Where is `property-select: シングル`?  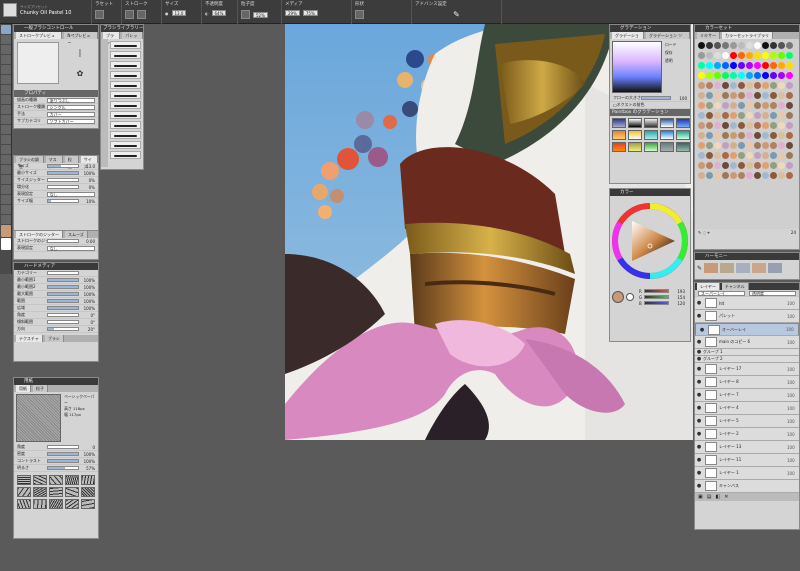
property-select: シングル is located at coordinates (70, 107).